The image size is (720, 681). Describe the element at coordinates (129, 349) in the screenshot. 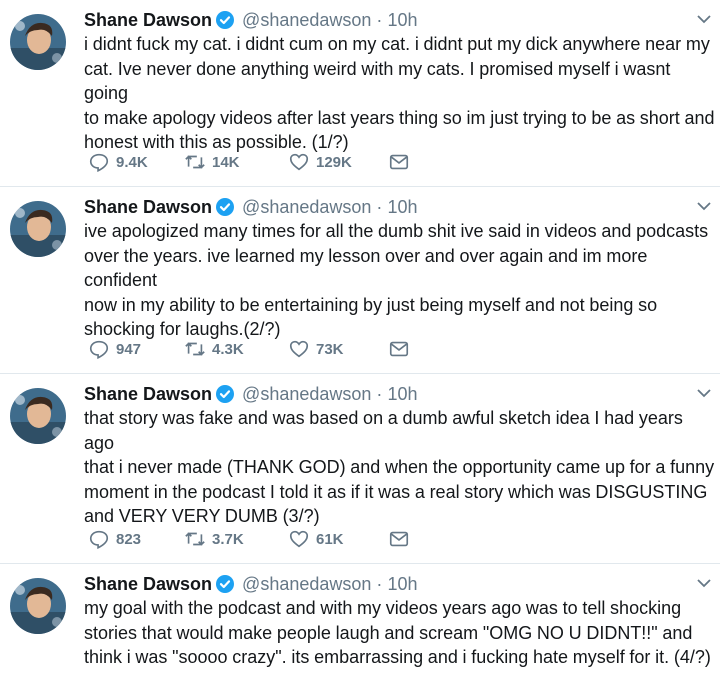

I see `reply-count: 947` at that location.